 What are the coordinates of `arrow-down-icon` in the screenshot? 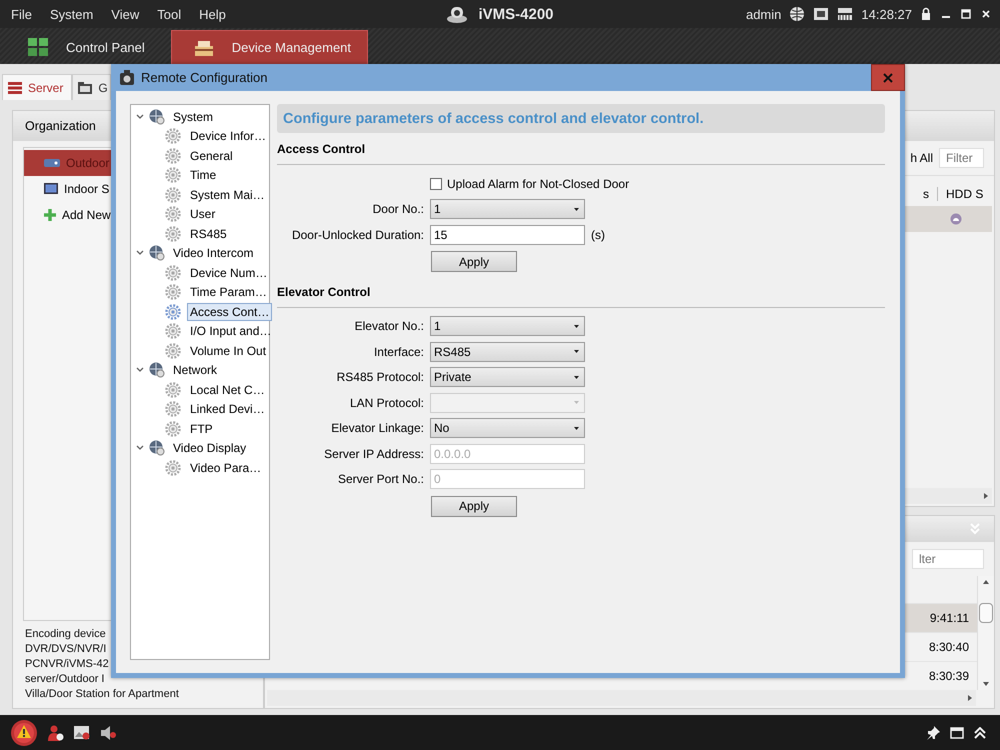 It's located at (986, 684).